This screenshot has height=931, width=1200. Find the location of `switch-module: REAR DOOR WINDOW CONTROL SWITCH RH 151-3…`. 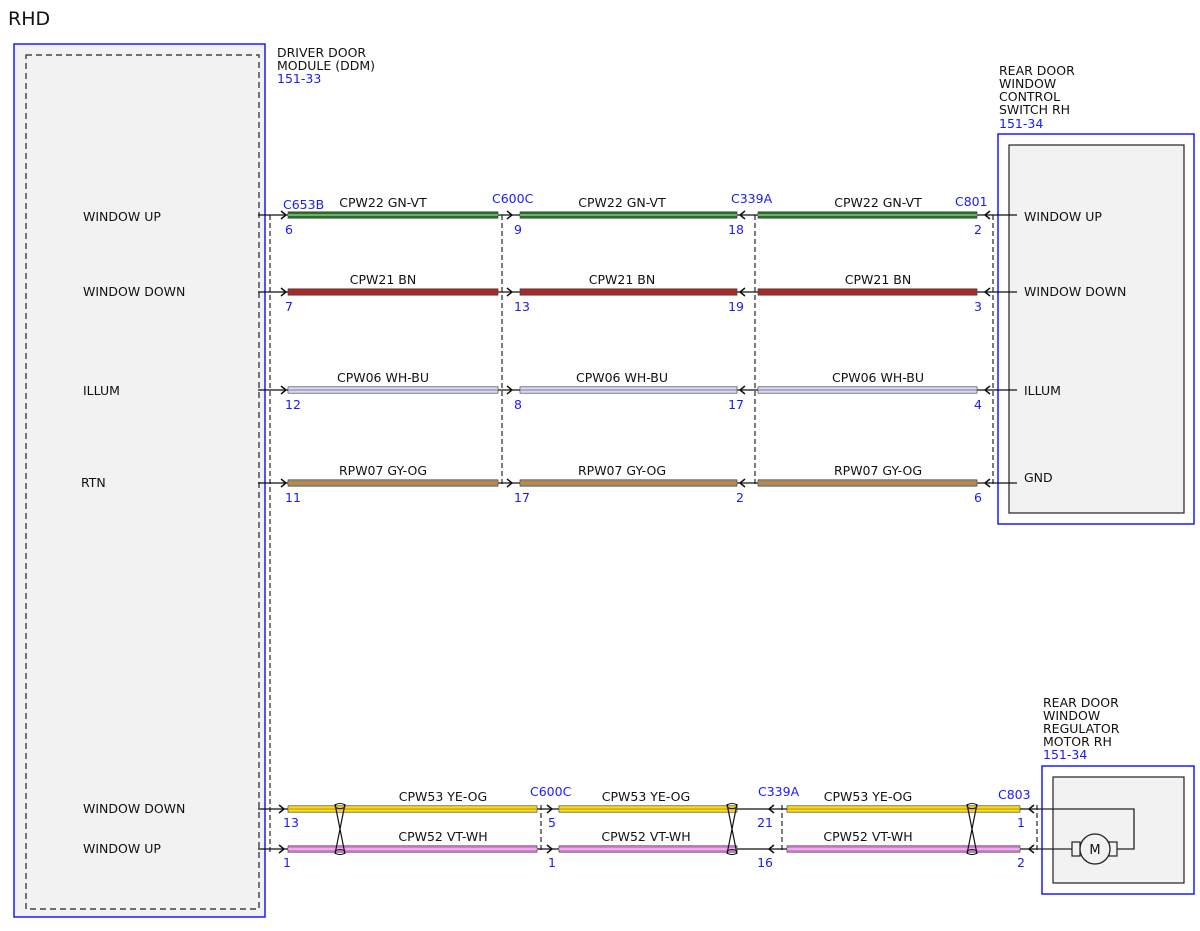

switch-module: REAR DOOR WINDOW CONTROL SWITCH RH 151-3… is located at coordinates (1096, 294).